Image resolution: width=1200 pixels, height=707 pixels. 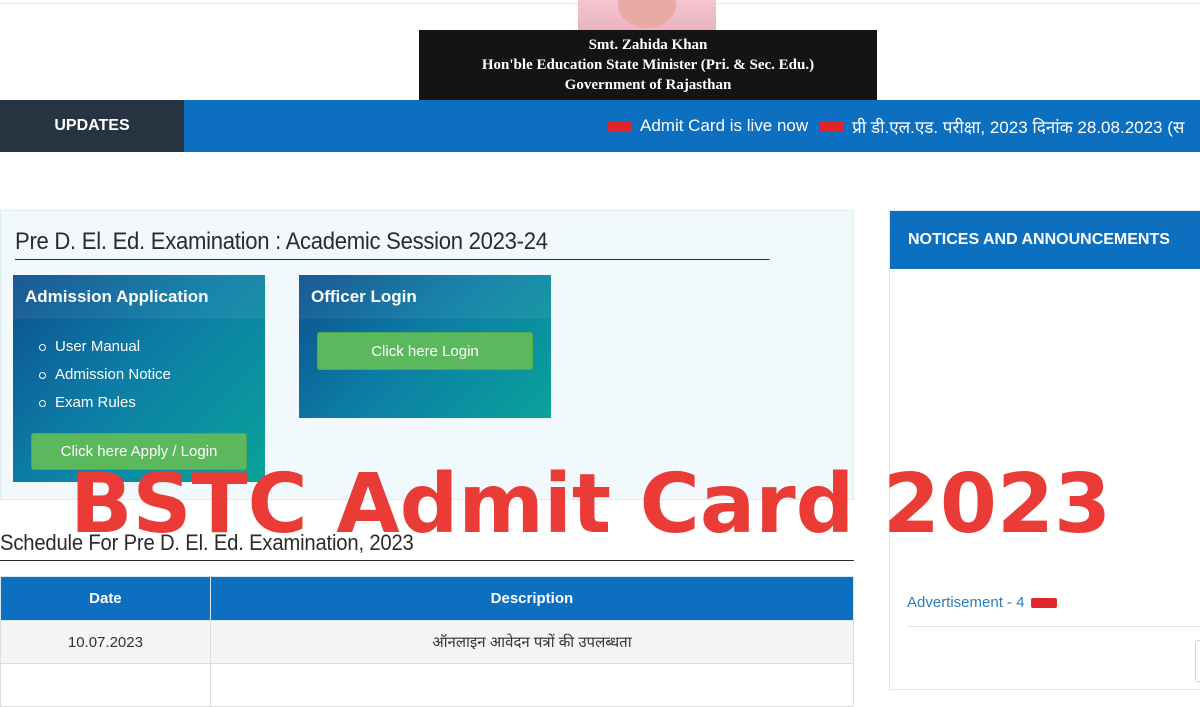 I want to click on advertisement-label: Advertisement - 4, so click(x=966, y=602).